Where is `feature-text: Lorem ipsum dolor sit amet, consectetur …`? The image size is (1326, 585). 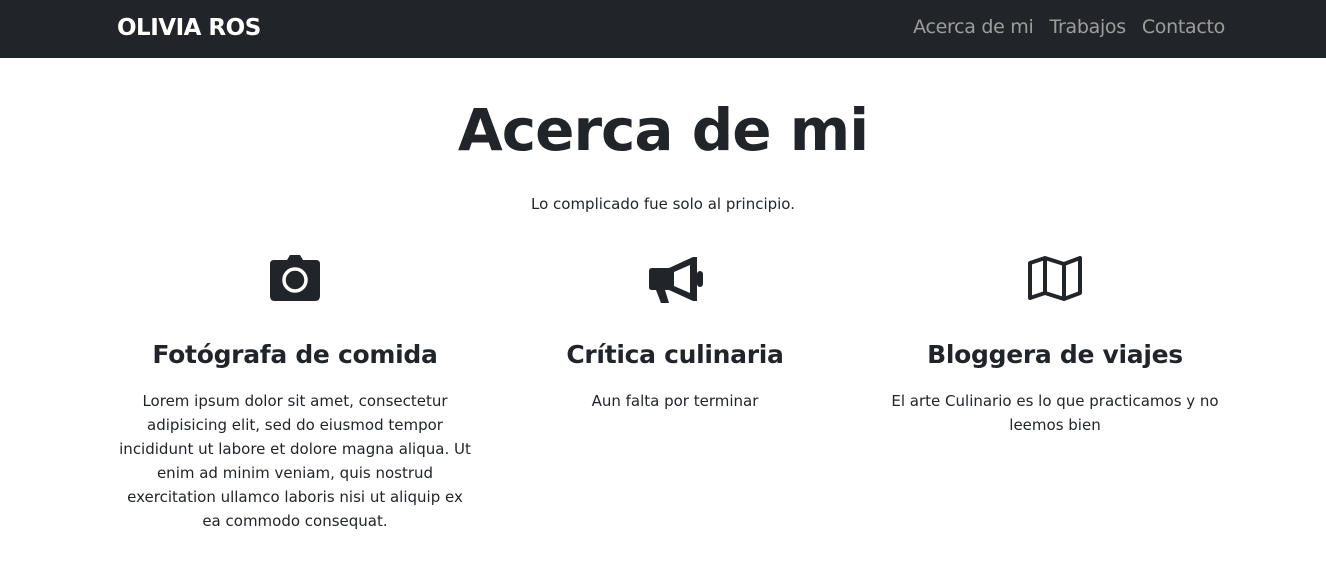 feature-text: Lorem ipsum dolor sit amet, consectetur … is located at coordinates (295, 461).